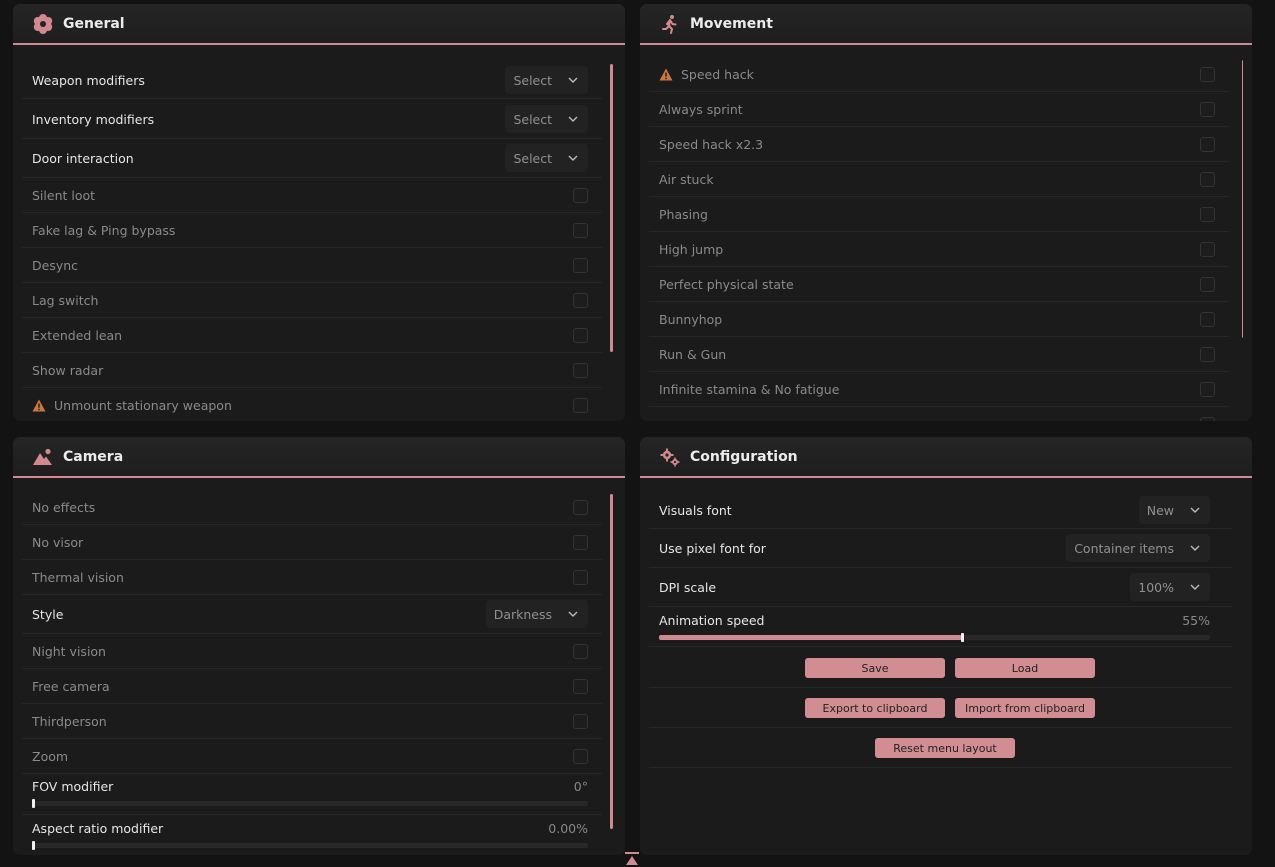 This screenshot has width=1275, height=867. Describe the element at coordinates (312, 507) in the screenshot. I see `no-effects-row: No effects` at that location.